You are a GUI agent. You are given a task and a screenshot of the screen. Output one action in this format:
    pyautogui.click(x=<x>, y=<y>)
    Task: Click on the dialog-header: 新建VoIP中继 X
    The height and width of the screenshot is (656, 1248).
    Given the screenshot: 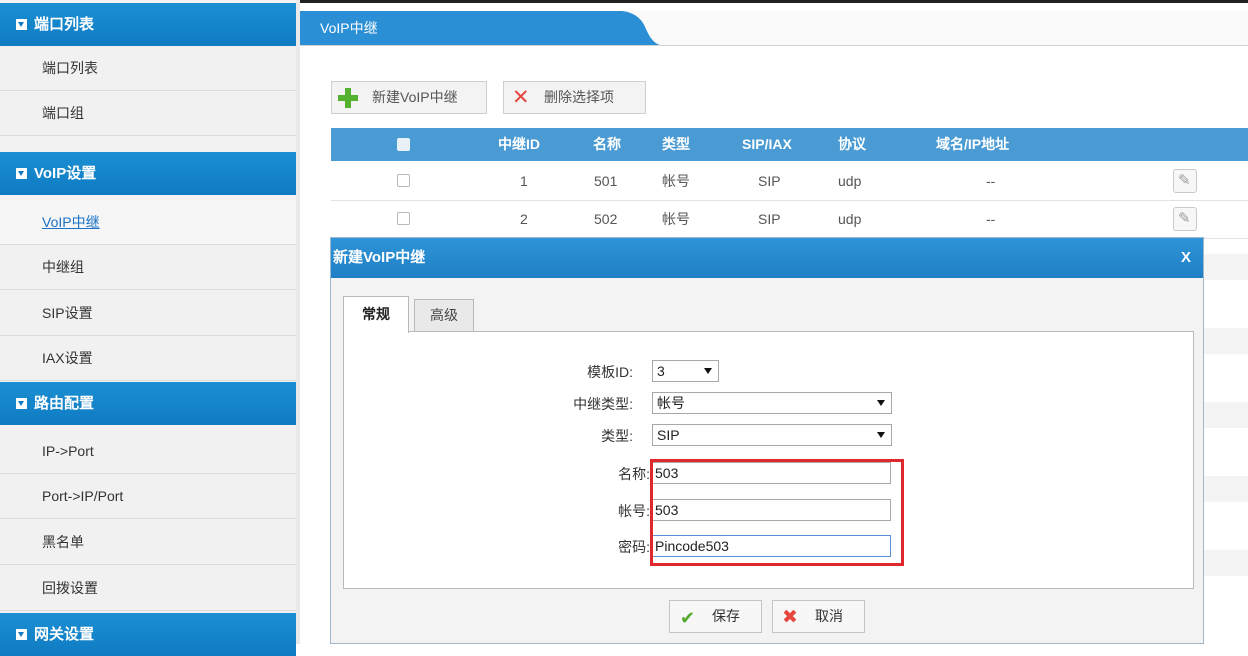 What is the action you would take?
    pyautogui.click(x=767, y=258)
    